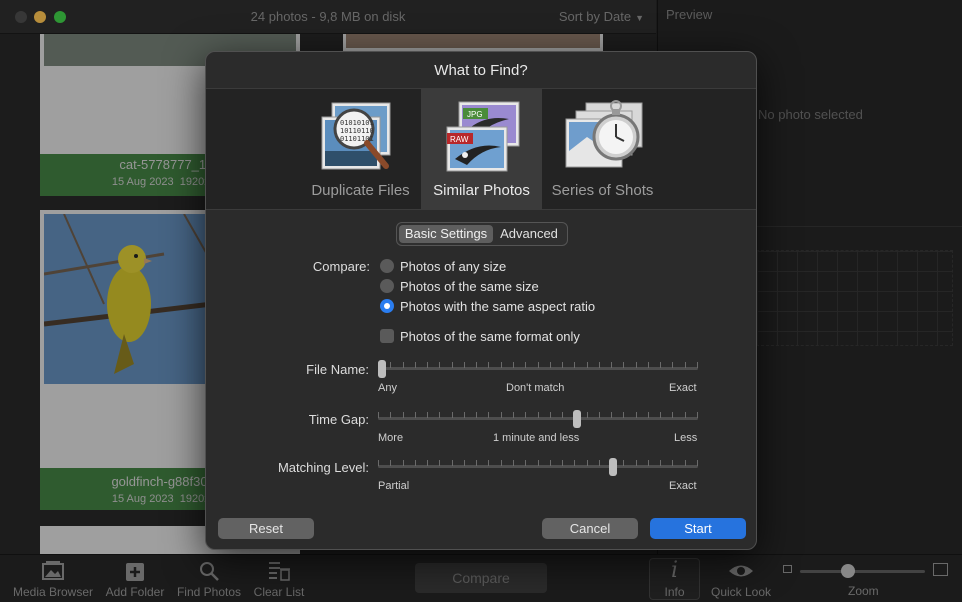 The image size is (962, 602). What do you see at coordinates (337, 369) in the screenshot?
I see `file-name-label: File Name:` at bounding box center [337, 369].